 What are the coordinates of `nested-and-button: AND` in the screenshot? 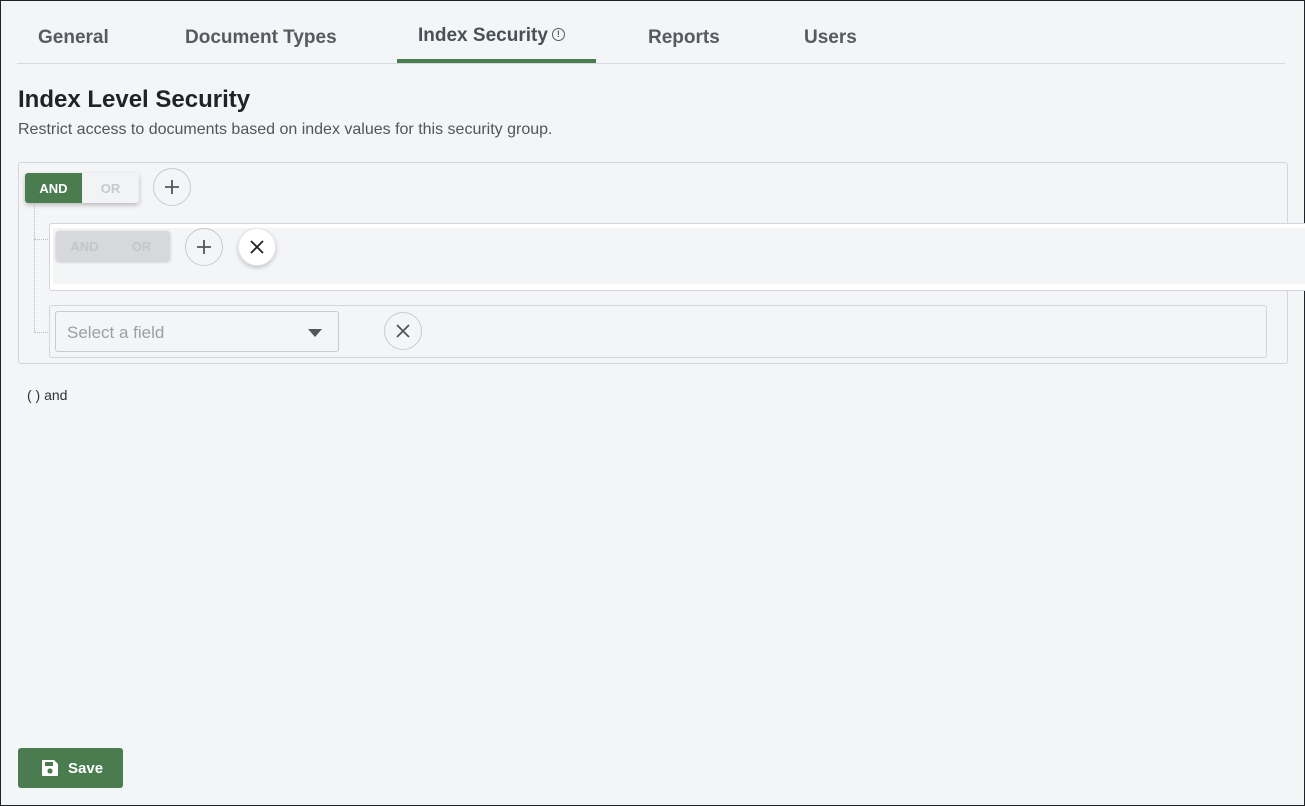 It's located at (84, 246).